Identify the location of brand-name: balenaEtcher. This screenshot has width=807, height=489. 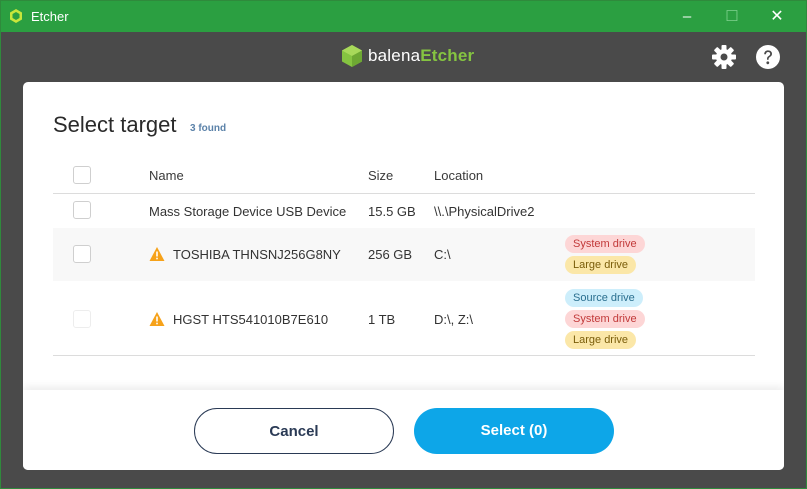
(421, 56).